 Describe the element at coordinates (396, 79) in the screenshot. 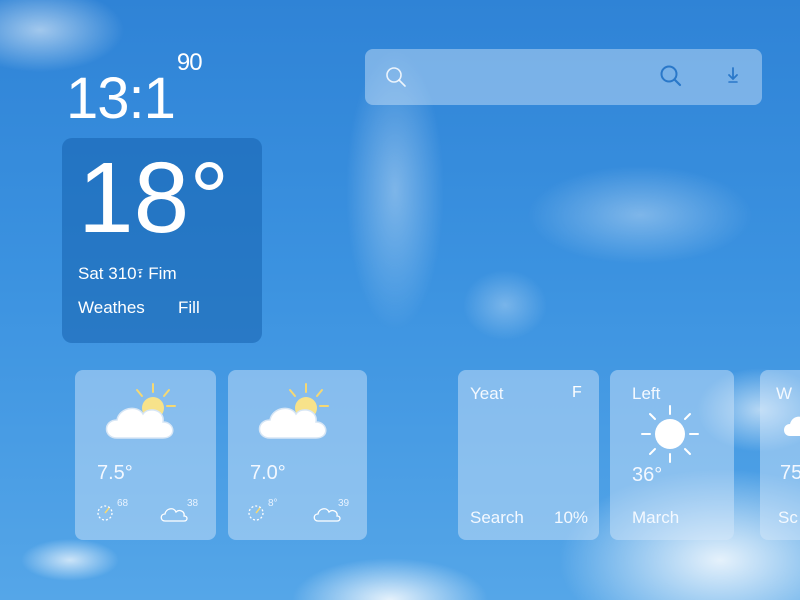

I see `search-icon` at that location.